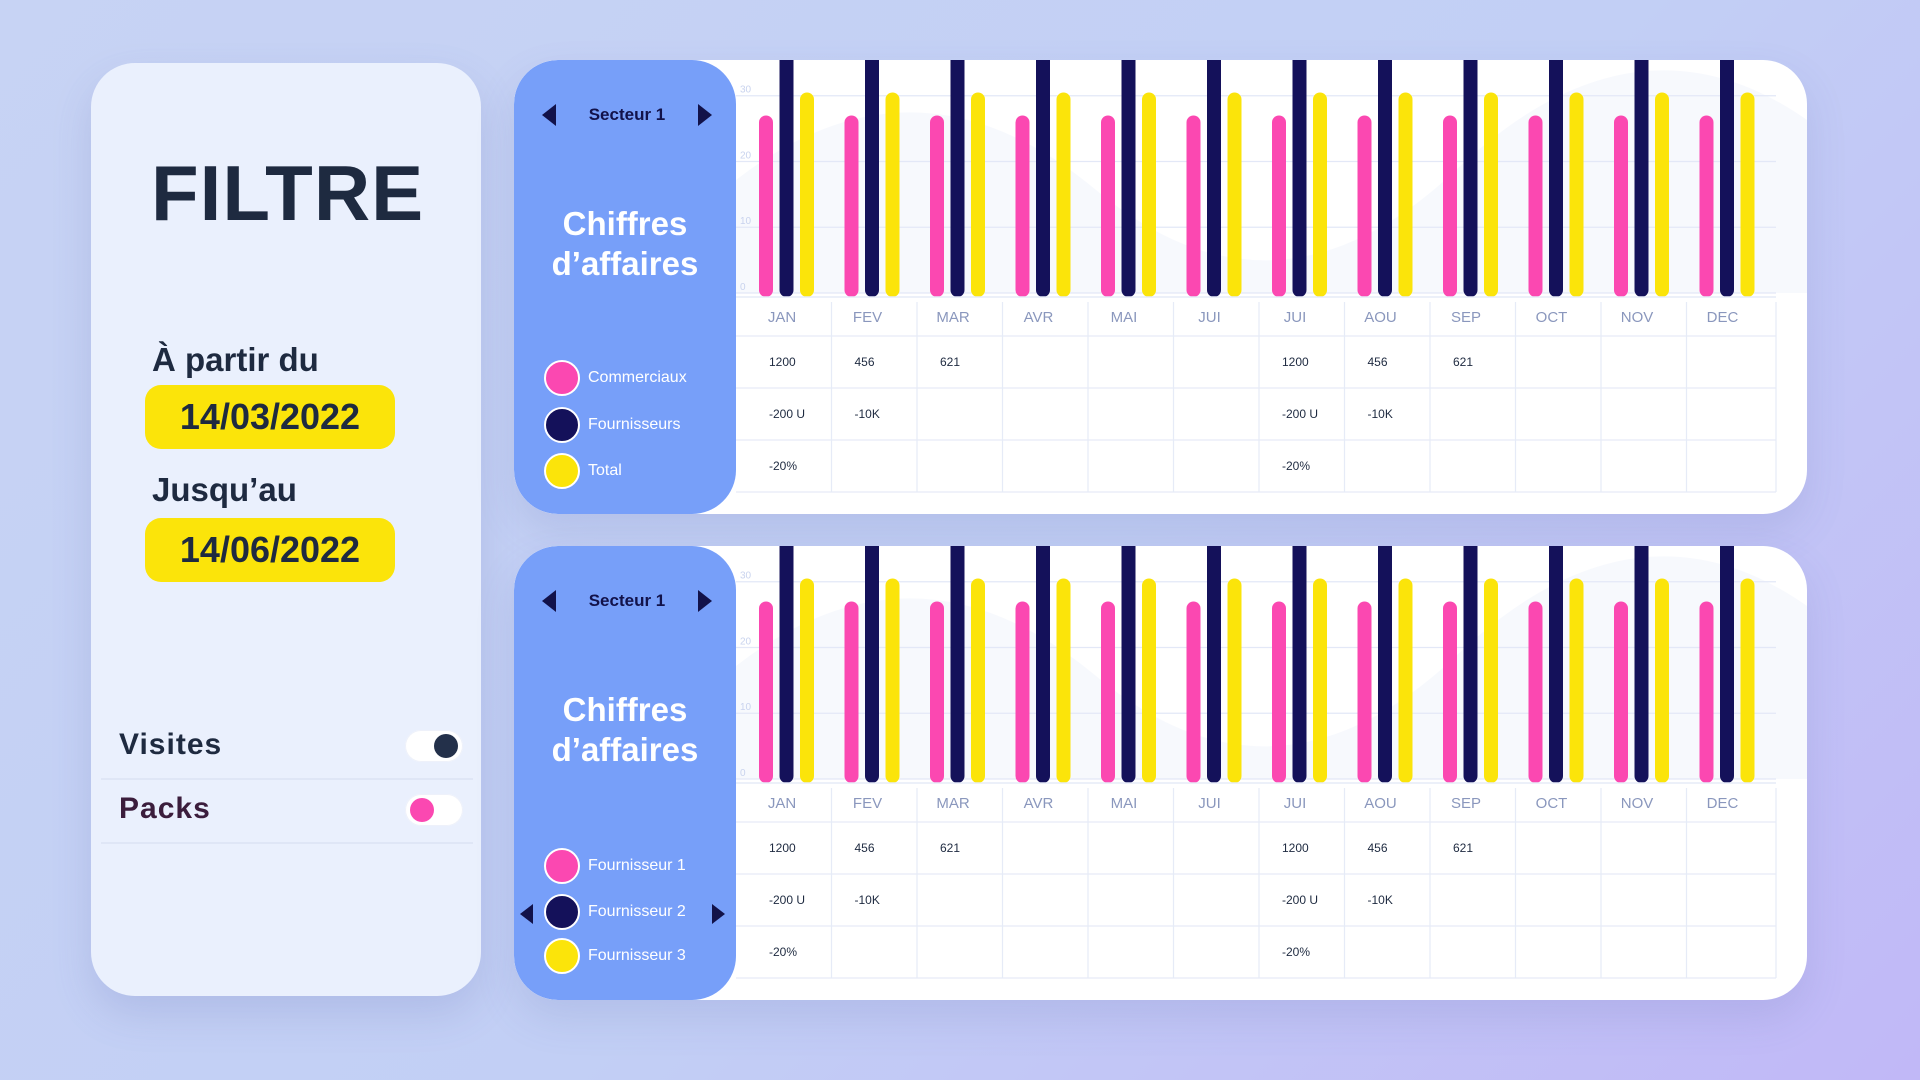 This screenshot has height=1080, width=1920. What do you see at coordinates (787, 900) in the screenshot?
I see `table-cell: -200 U` at bounding box center [787, 900].